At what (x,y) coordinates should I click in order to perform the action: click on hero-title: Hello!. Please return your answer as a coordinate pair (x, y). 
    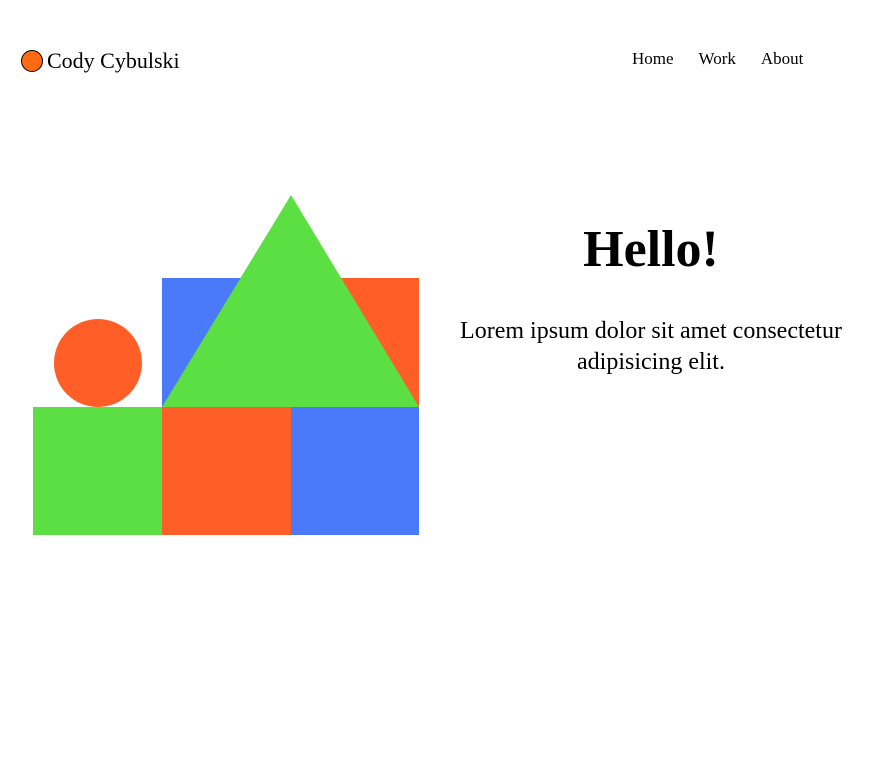
    Looking at the image, I should click on (651, 249).